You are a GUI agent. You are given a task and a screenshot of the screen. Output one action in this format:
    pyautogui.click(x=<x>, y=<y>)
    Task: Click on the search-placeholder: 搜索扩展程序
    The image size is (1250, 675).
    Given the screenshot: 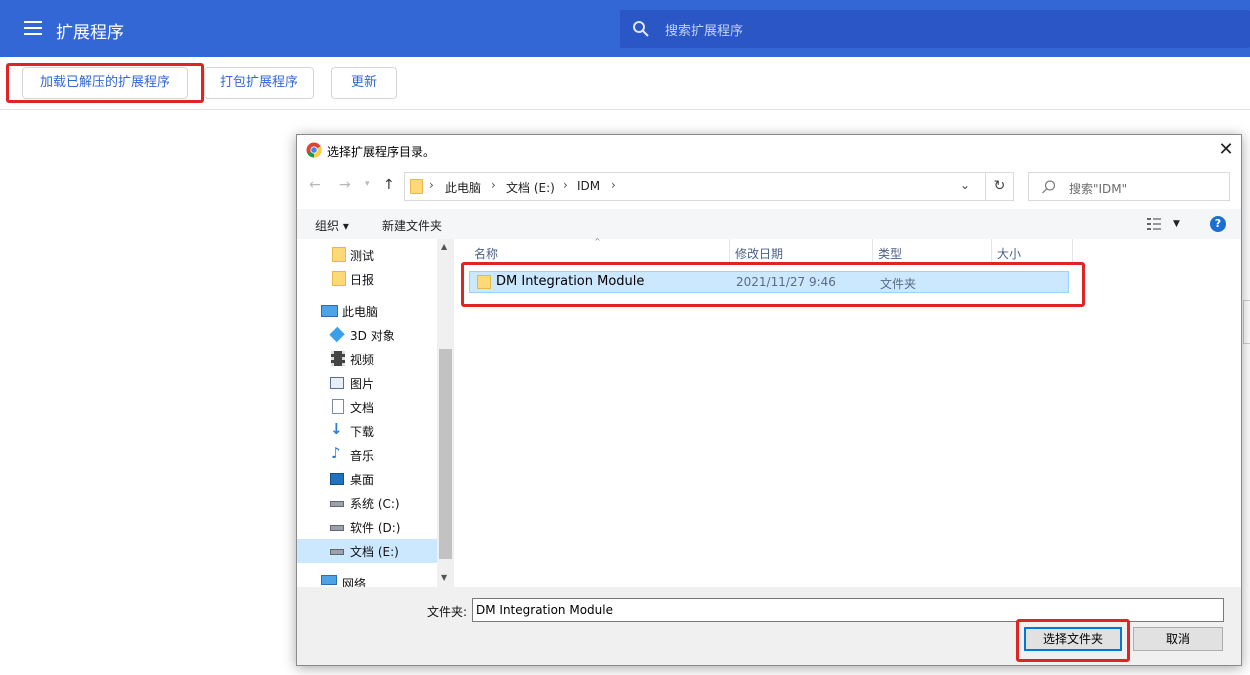 What is the action you would take?
    pyautogui.click(x=704, y=31)
    